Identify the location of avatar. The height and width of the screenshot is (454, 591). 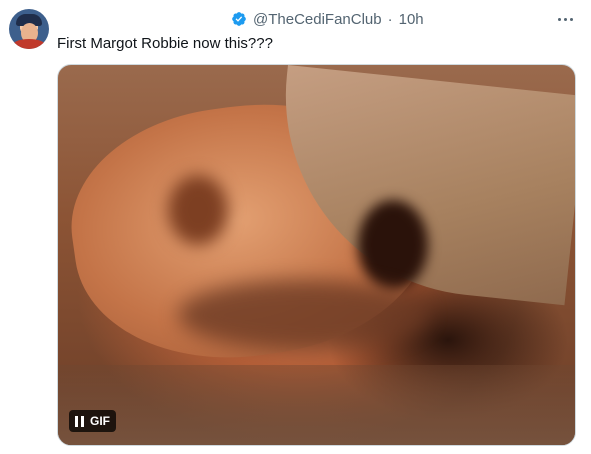
(29, 29).